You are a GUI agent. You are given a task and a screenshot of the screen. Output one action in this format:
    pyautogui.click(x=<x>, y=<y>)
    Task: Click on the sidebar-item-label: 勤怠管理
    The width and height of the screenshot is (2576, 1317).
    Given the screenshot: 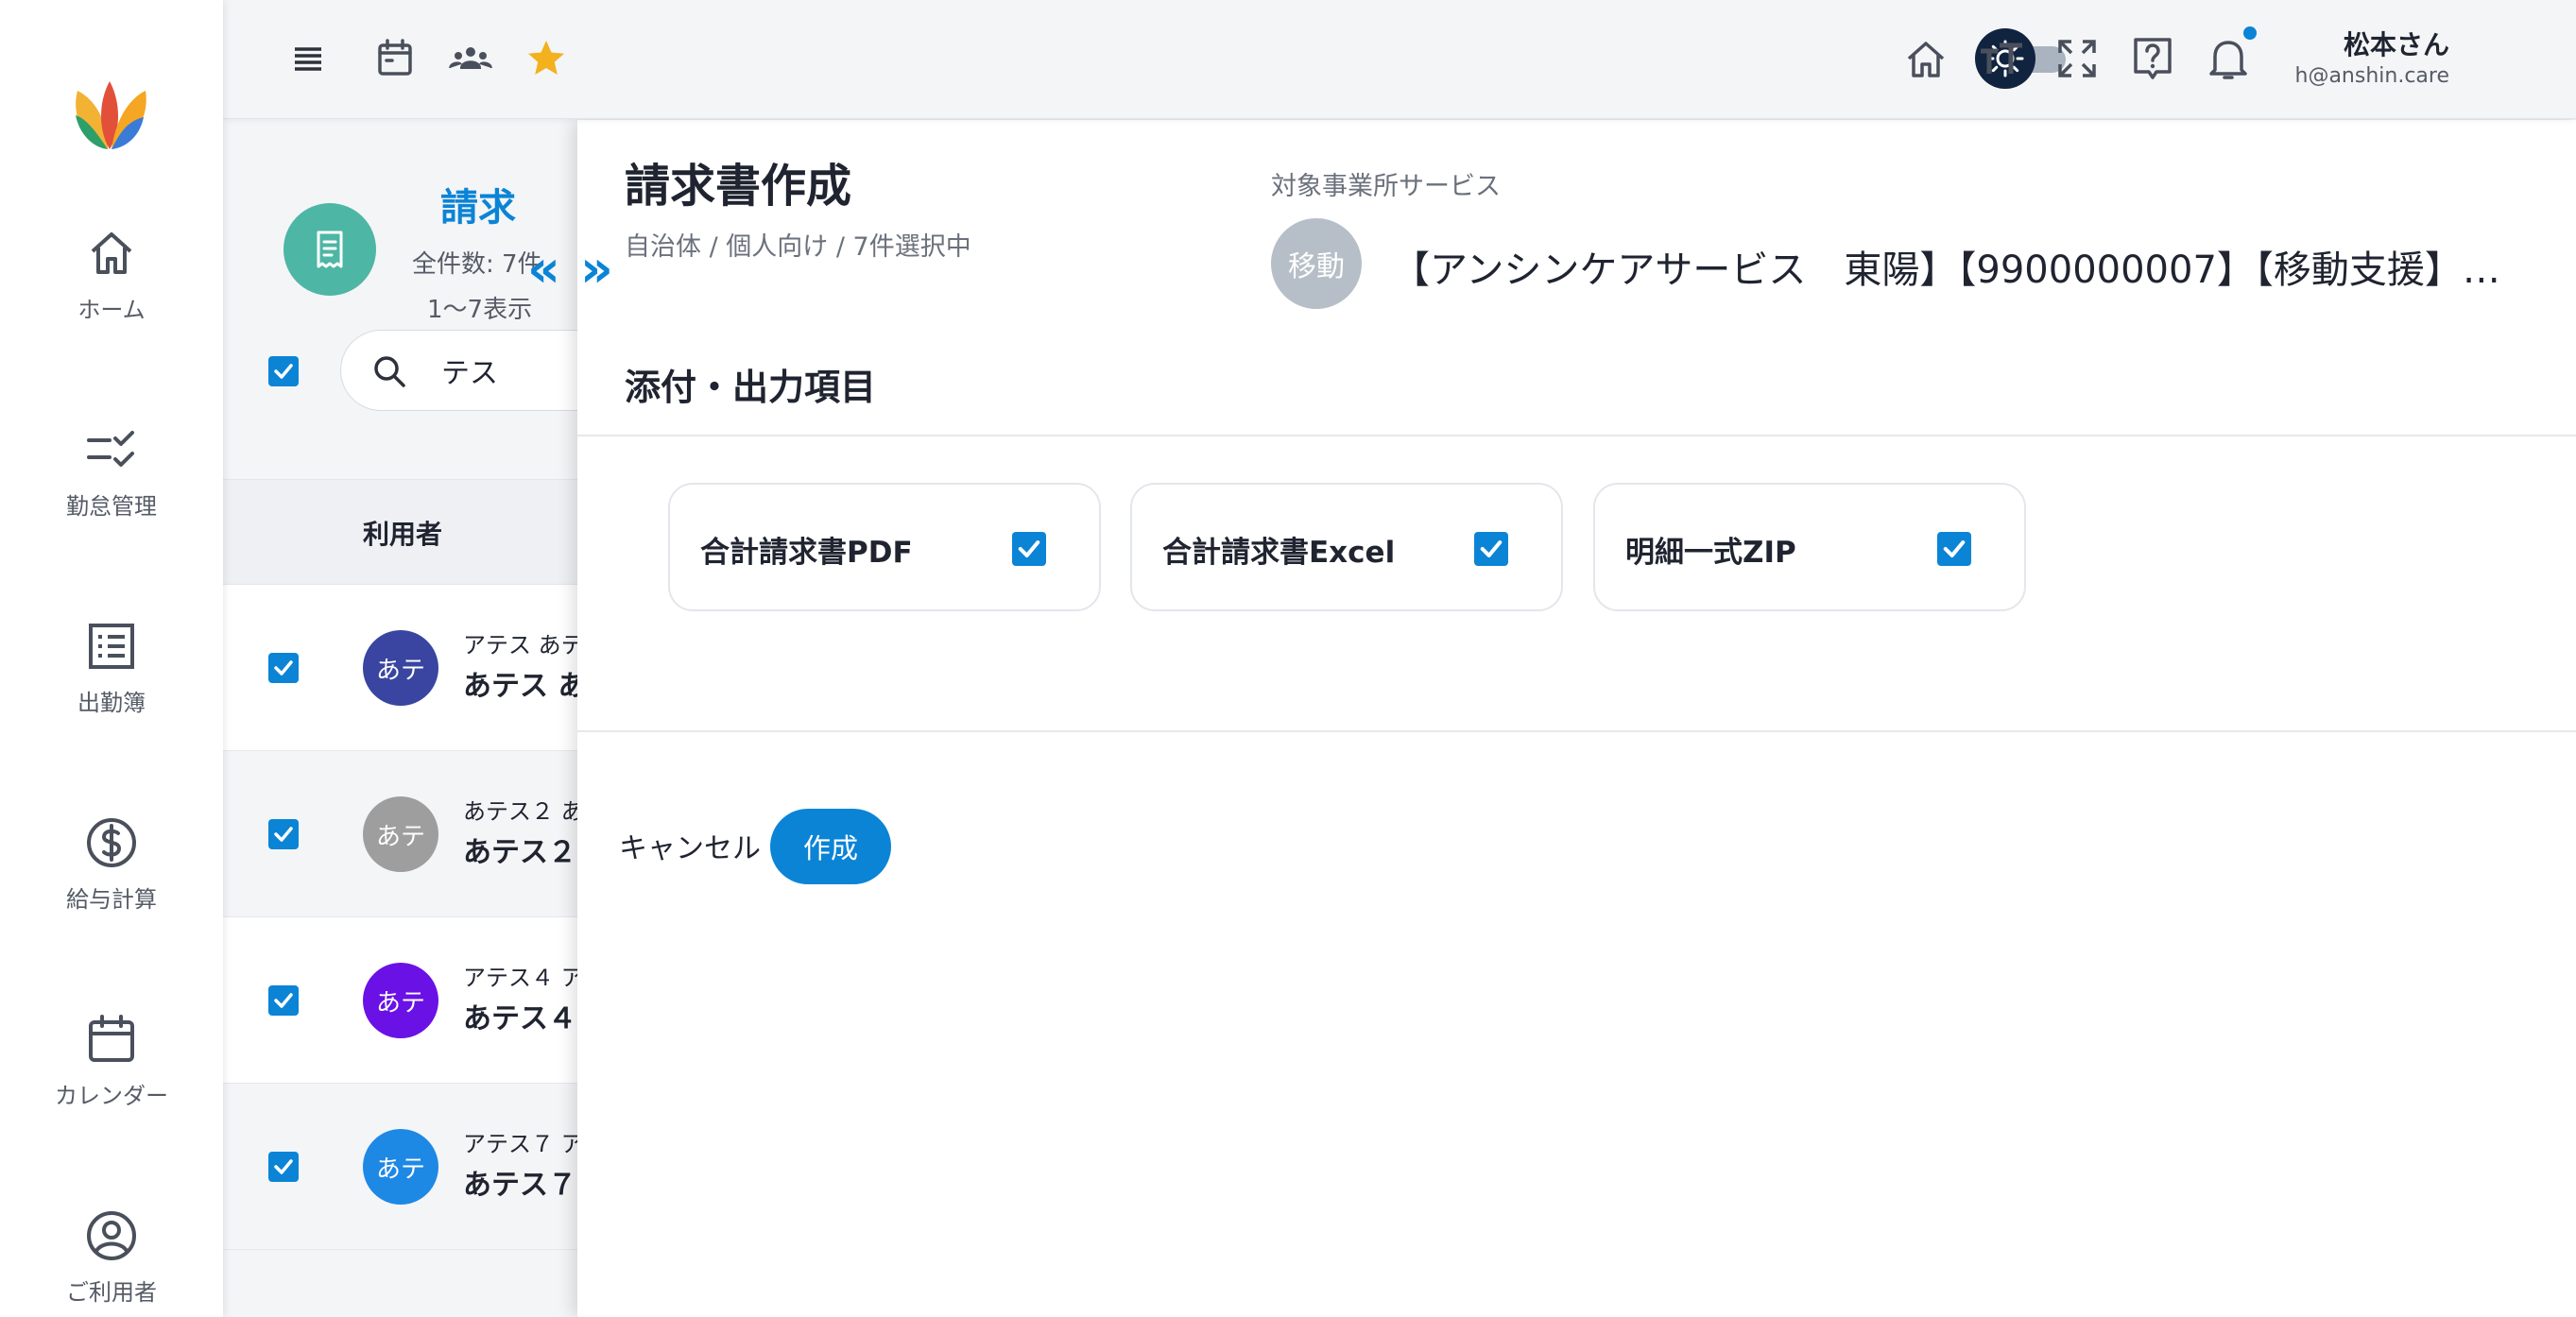 What is the action you would take?
    pyautogui.click(x=111, y=506)
    